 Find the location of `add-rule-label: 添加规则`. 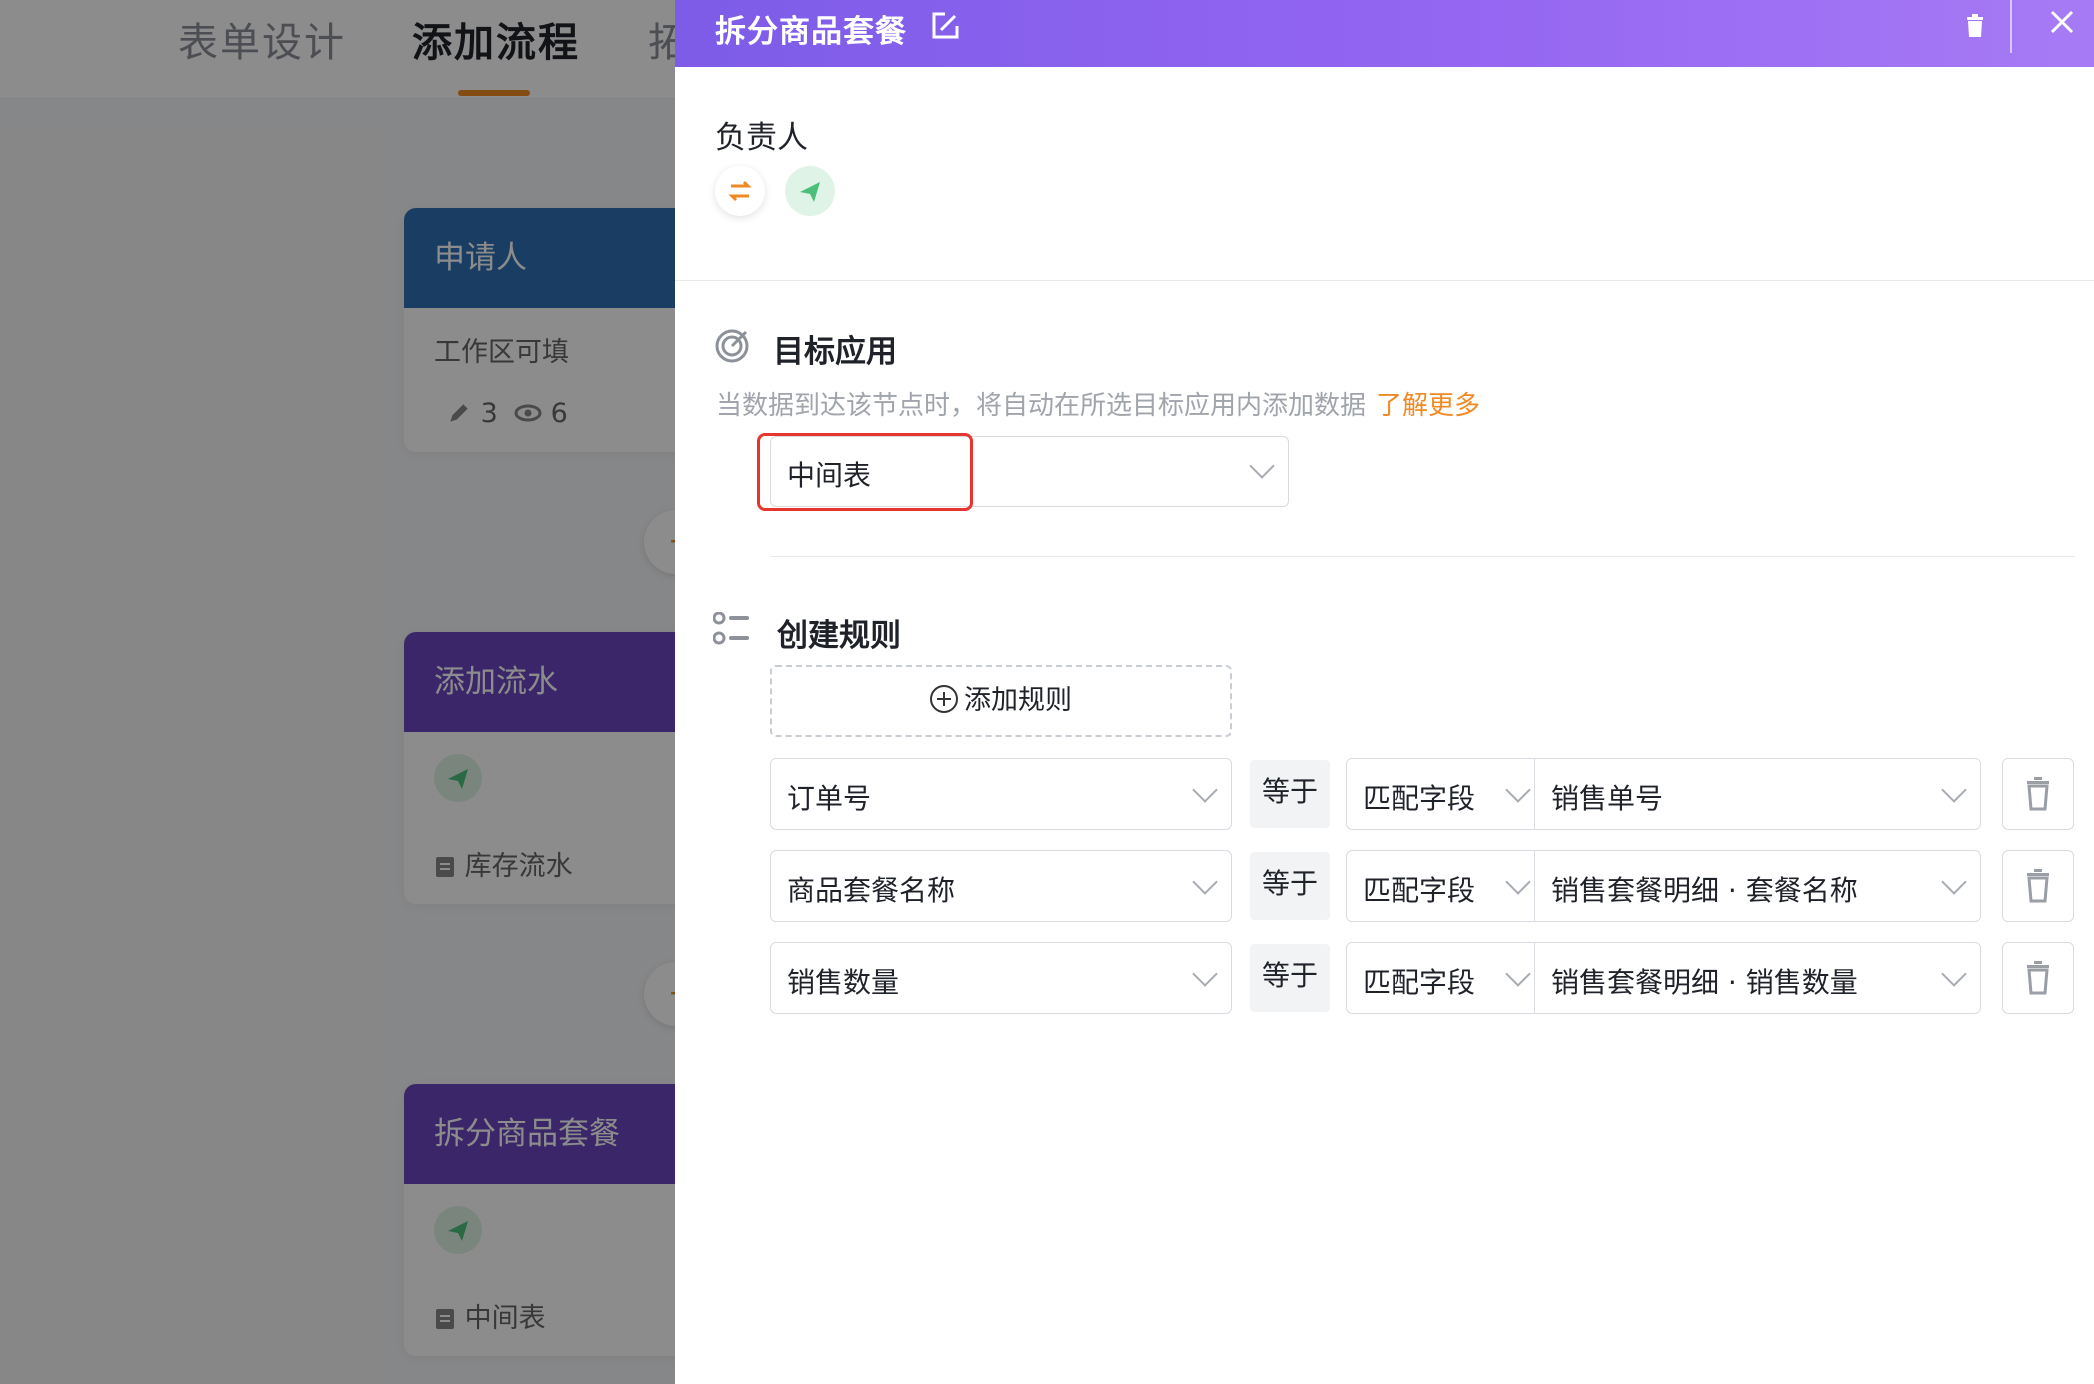

add-rule-label: 添加规则 is located at coordinates (1018, 700).